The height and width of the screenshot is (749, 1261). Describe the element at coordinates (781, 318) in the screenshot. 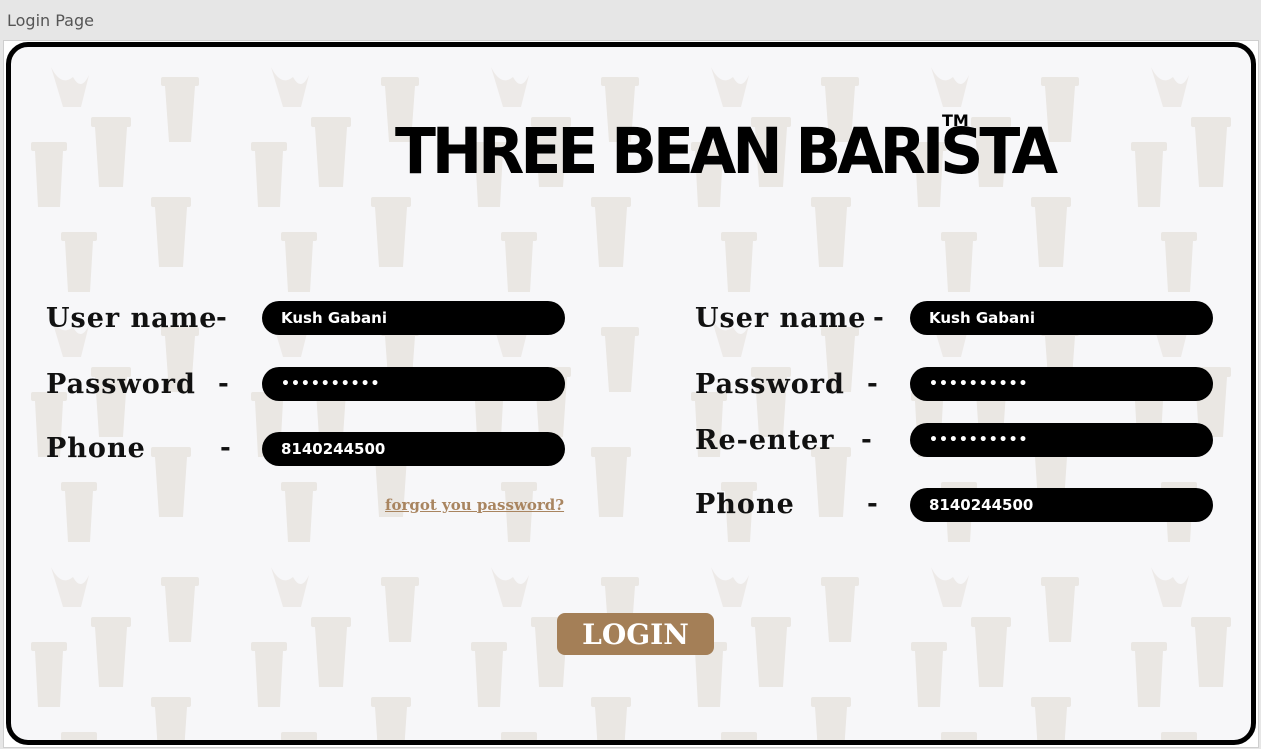

I see `signup-username-label: User name` at that location.